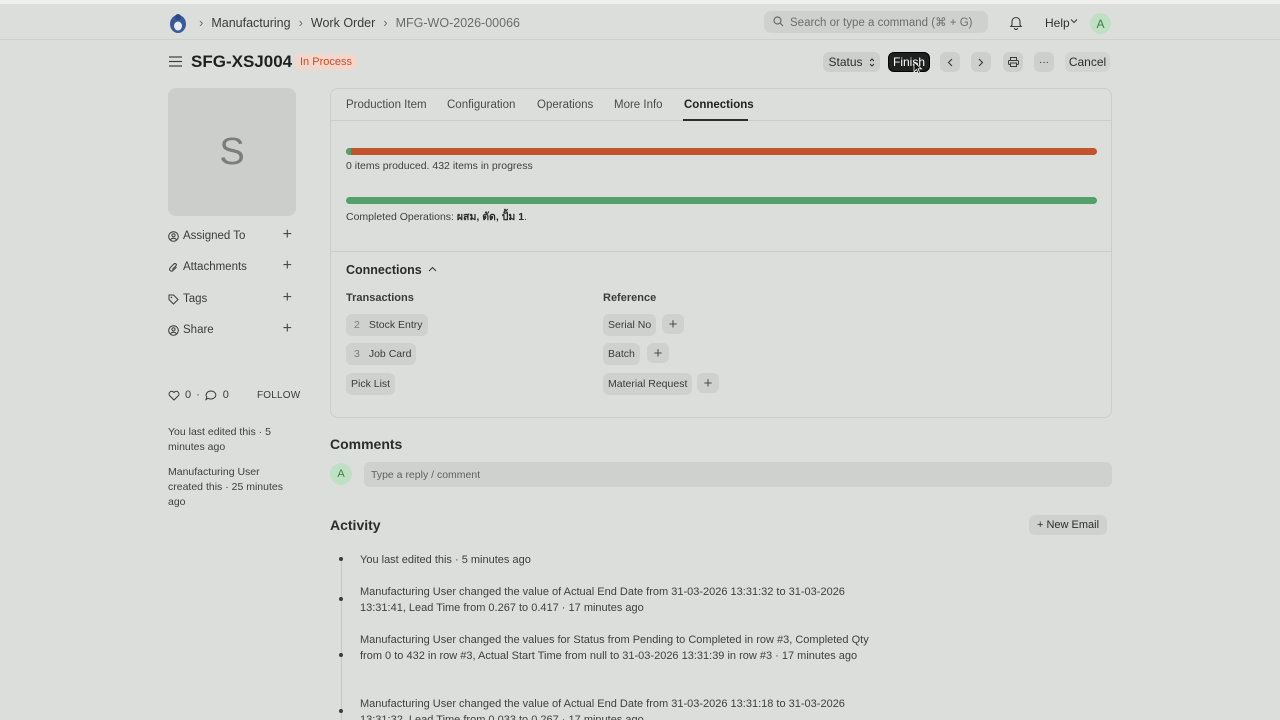 This screenshot has height=720, width=1280. I want to click on status-button-label: Status, so click(845, 62).